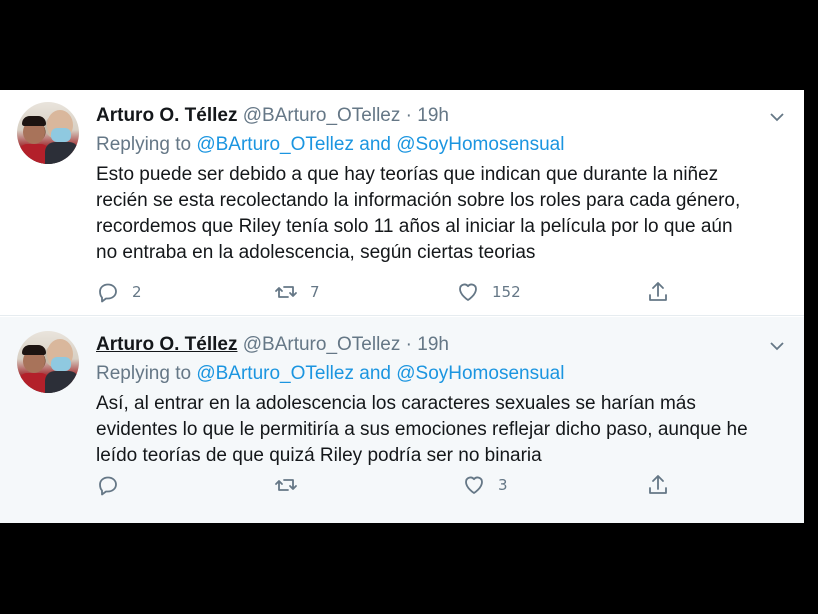  I want to click on reply-button, so click(114, 485).